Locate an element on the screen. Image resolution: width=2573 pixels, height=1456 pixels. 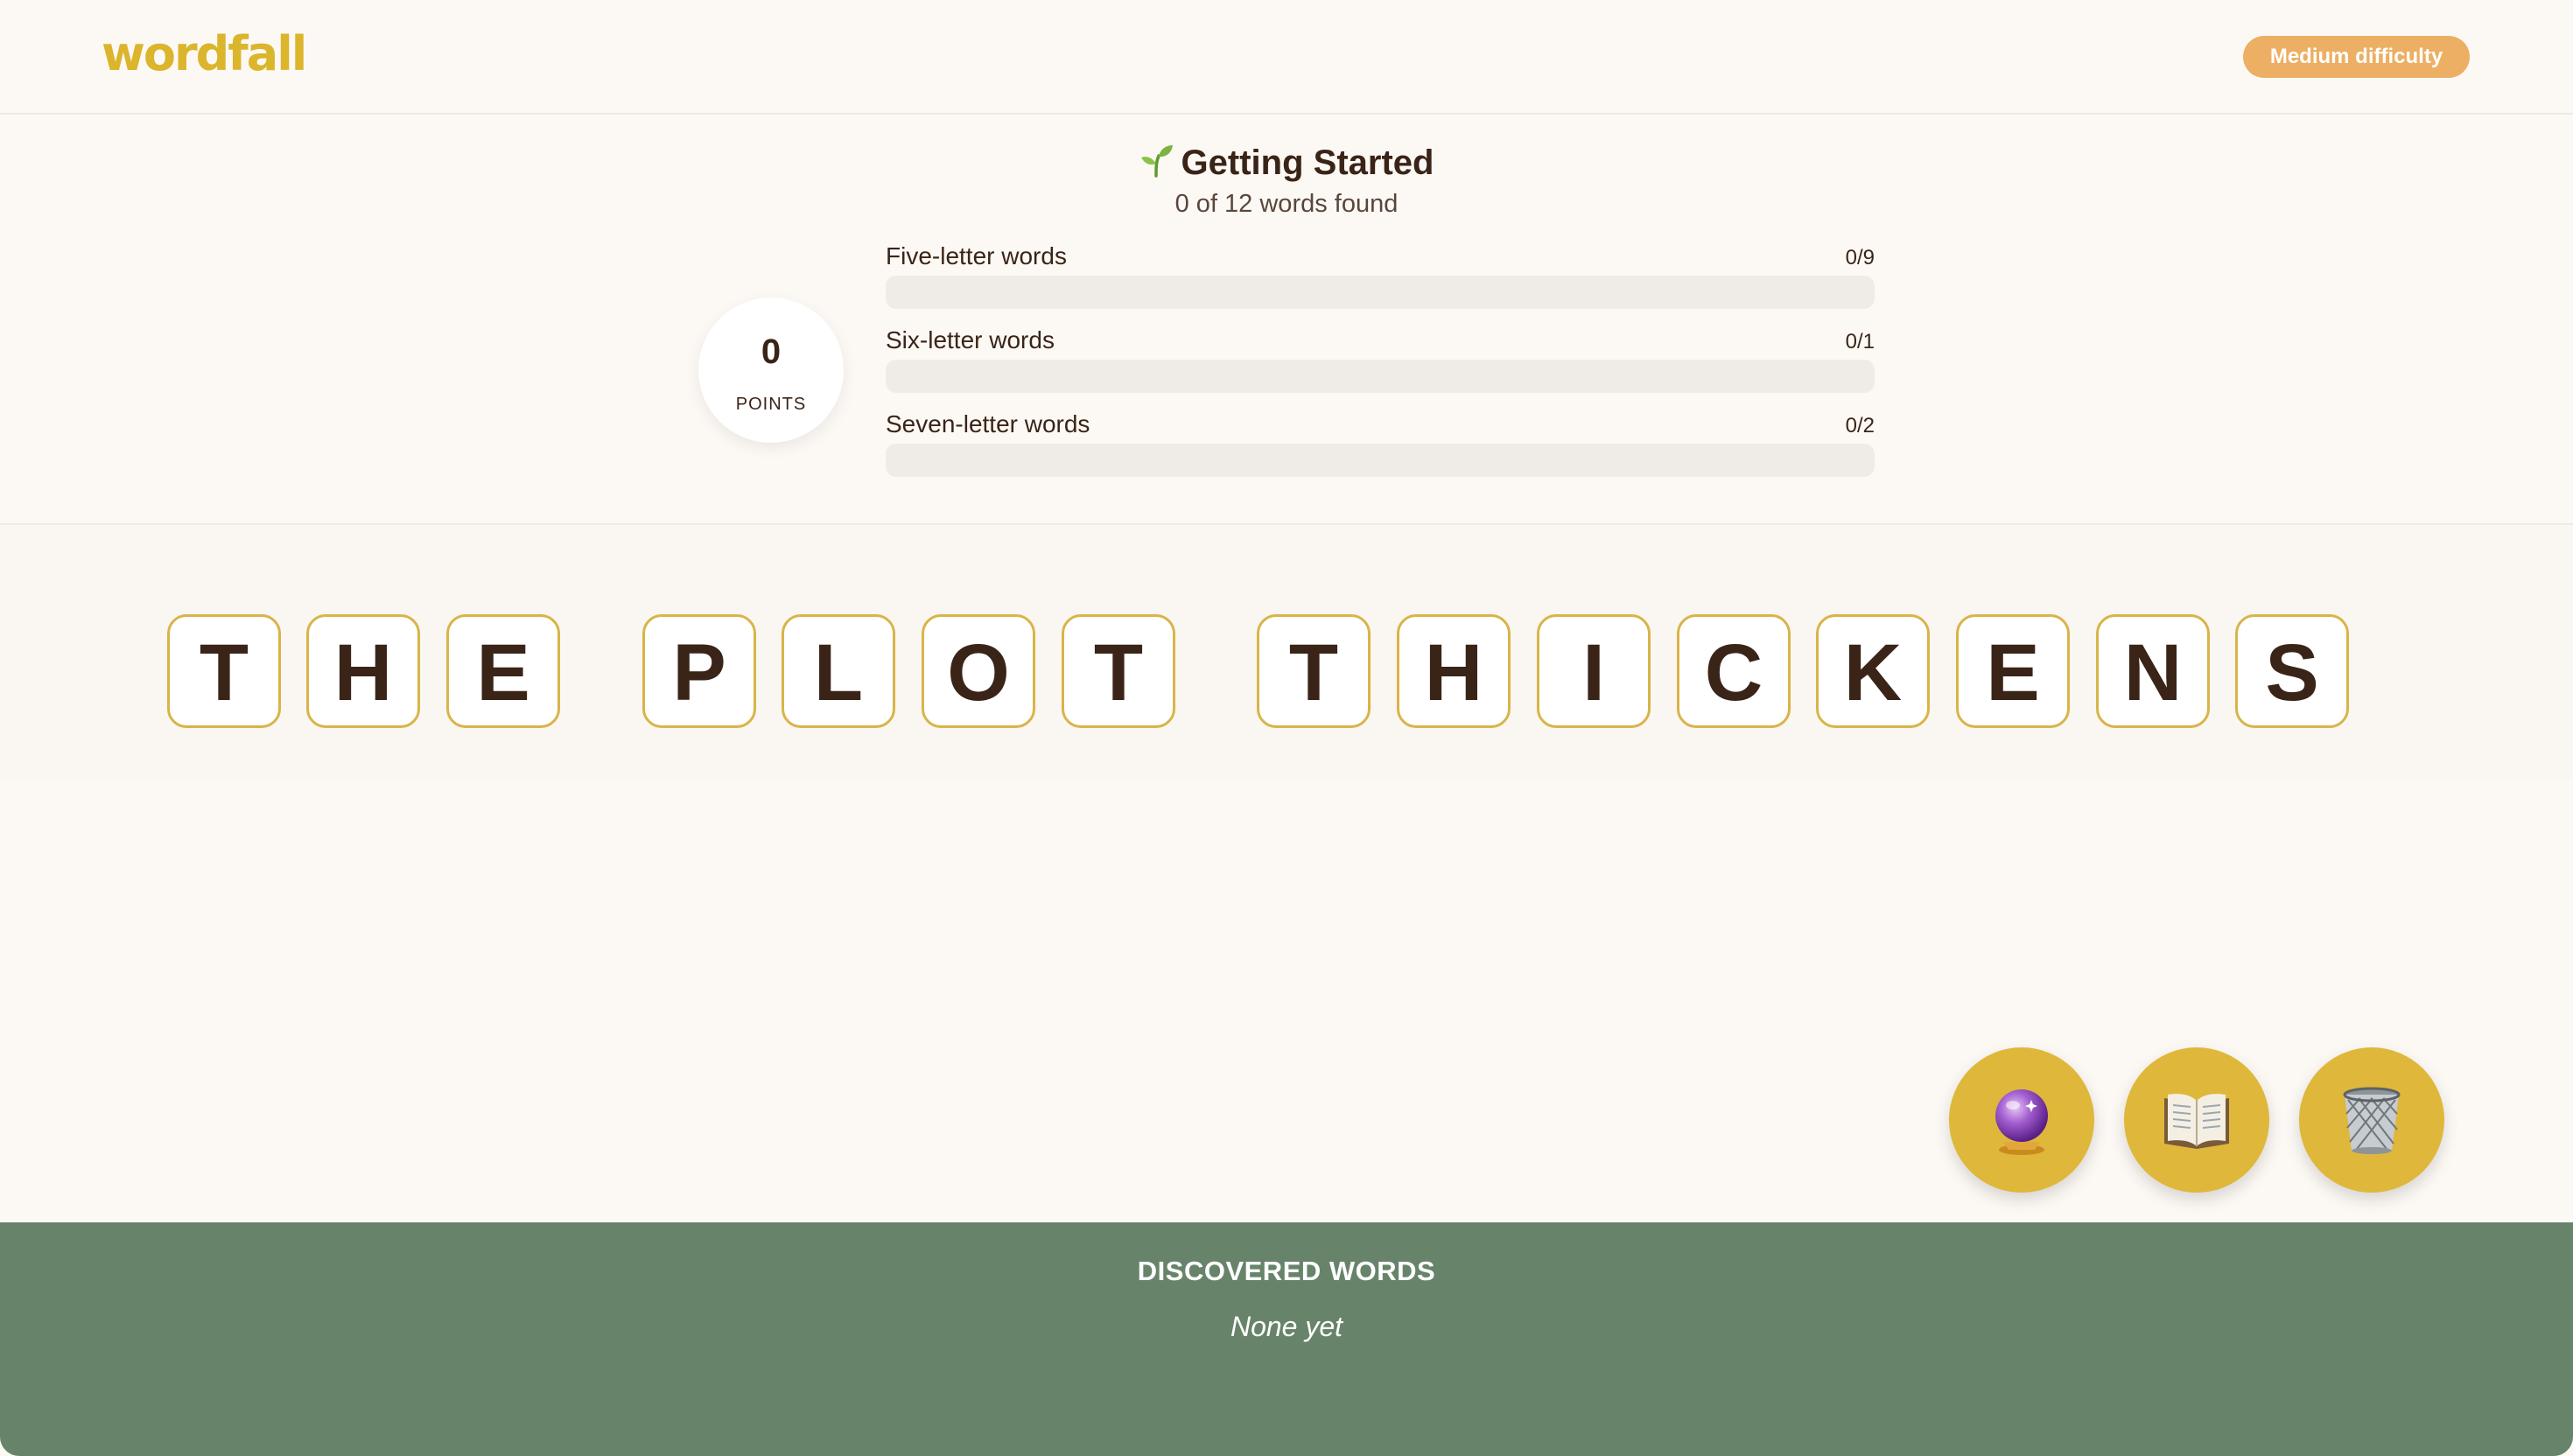
difficulty-badge: Medium difficulty is located at coordinates (2356, 57).